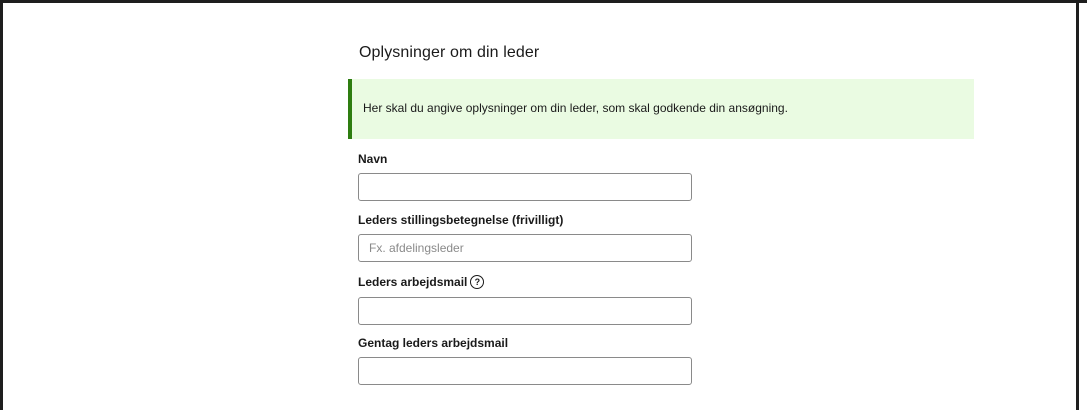 The width and height of the screenshot is (1087, 410). What do you see at coordinates (461, 220) in the screenshot?
I see `job-title-label: Leders stillingsbetegnelse (frivilligt)` at bounding box center [461, 220].